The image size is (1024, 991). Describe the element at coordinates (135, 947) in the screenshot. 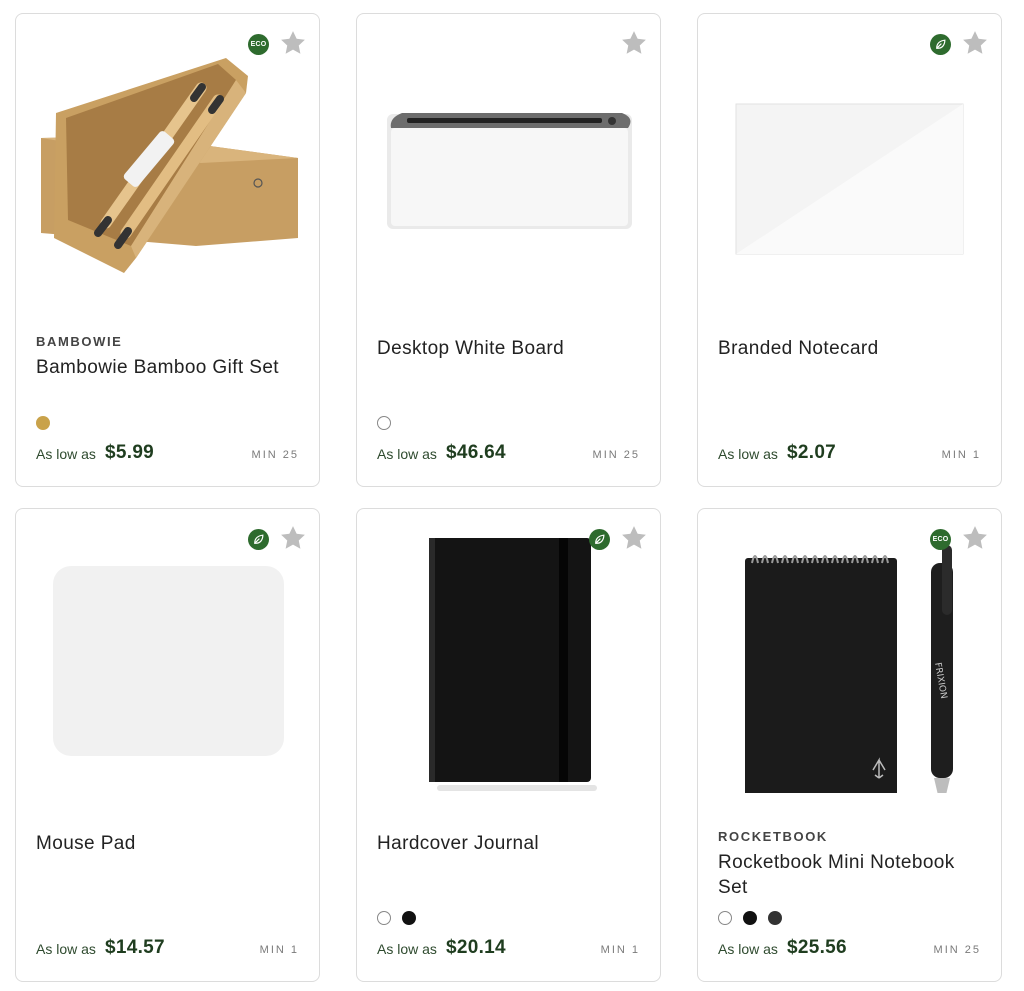

I see `product-price: $14.57` at that location.